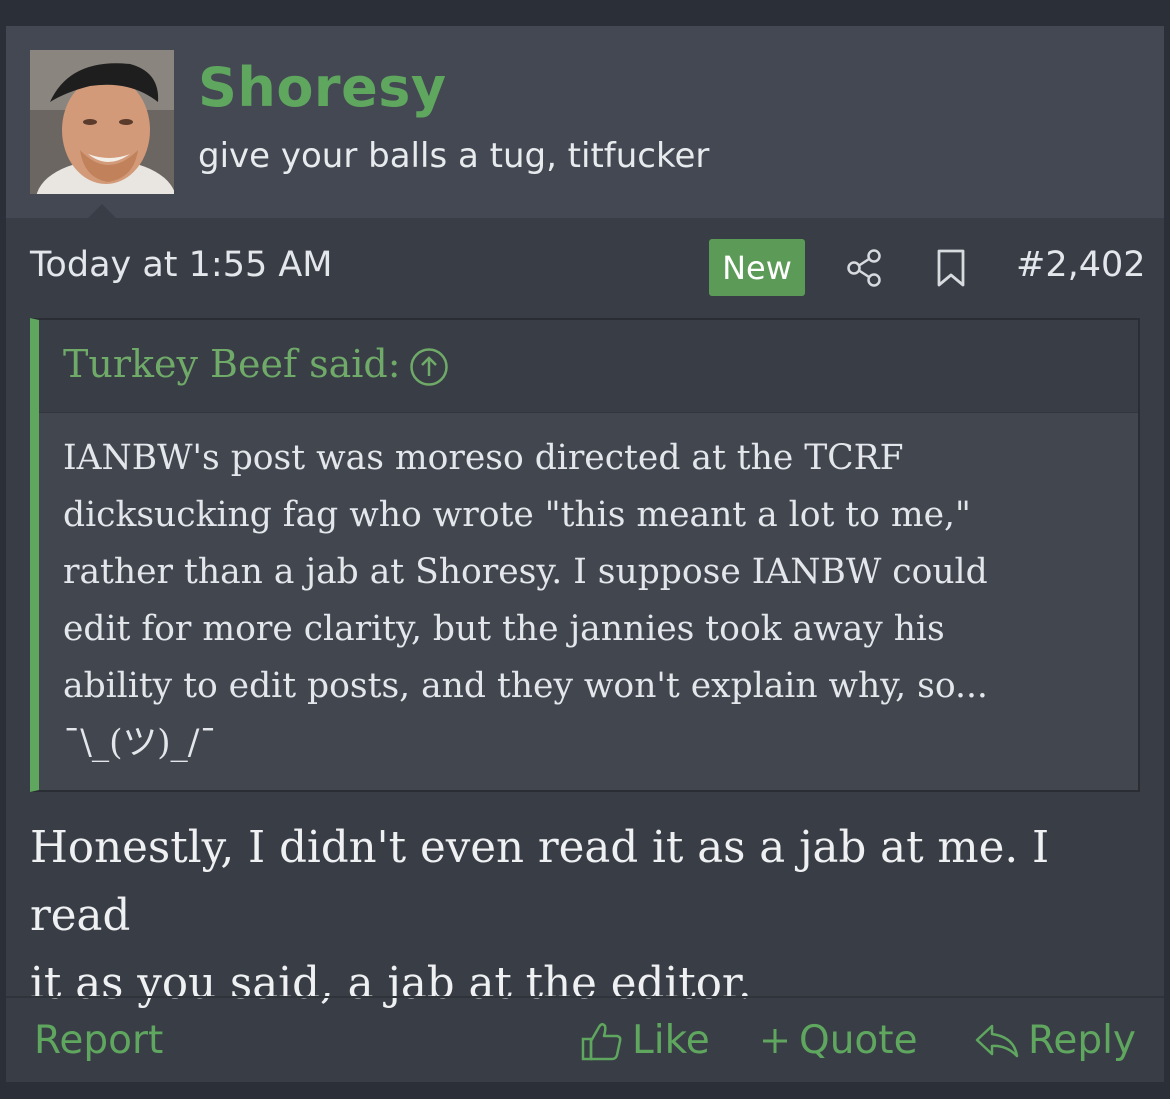 The height and width of the screenshot is (1099, 1170). What do you see at coordinates (102, 211) in the screenshot?
I see `header-pointer` at bounding box center [102, 211].